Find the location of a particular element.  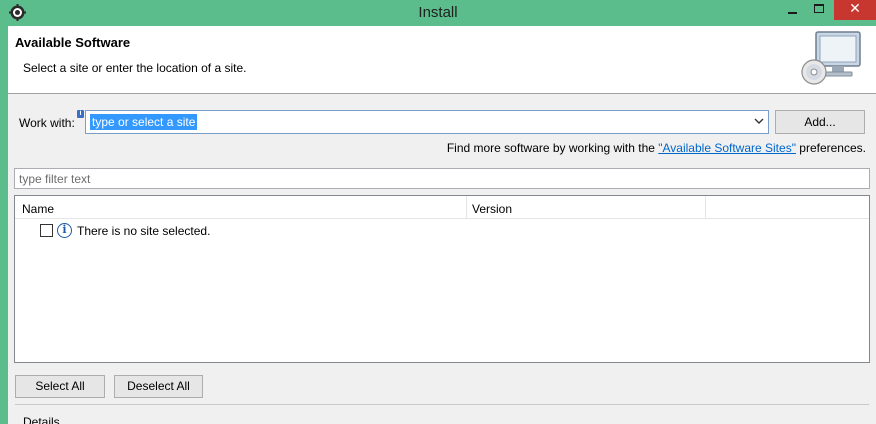

find-more-suffix: preferences. is located at coordinates (830, 148).